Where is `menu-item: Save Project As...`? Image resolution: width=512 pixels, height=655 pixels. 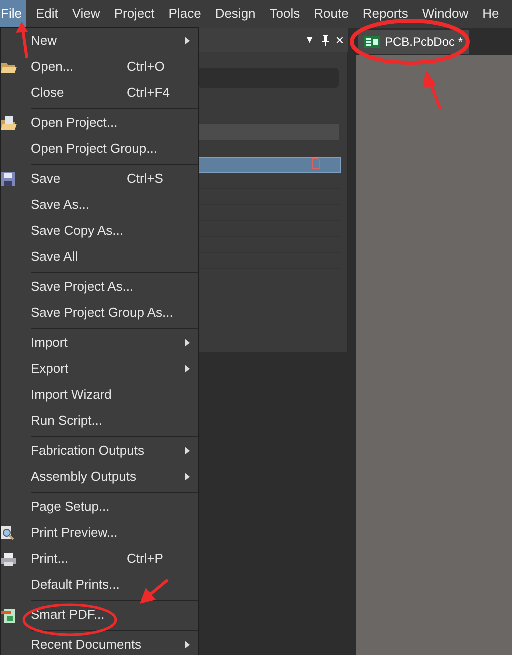
menu-item: Save Project As... is located at coordinates (99, 287).